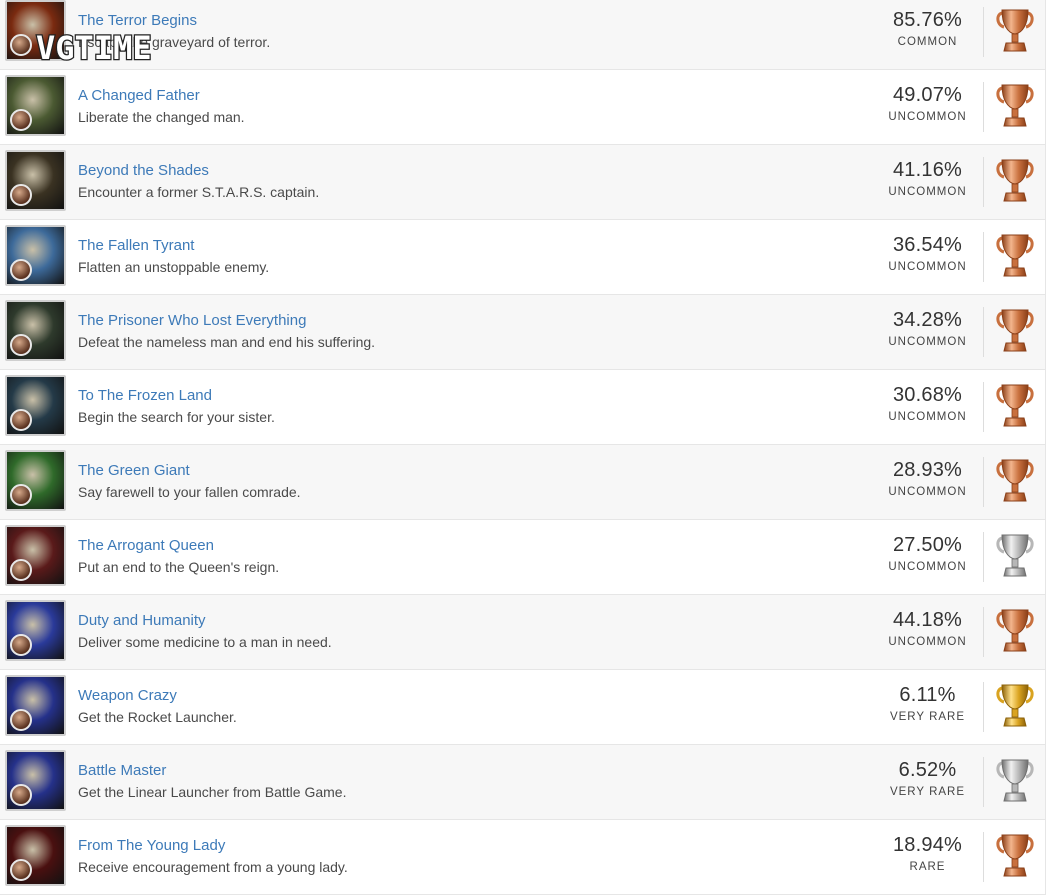 The height and width of the screenshot is (895, 1046). I want to click on trophy-name: From The Young Lady, so click(151, 845).